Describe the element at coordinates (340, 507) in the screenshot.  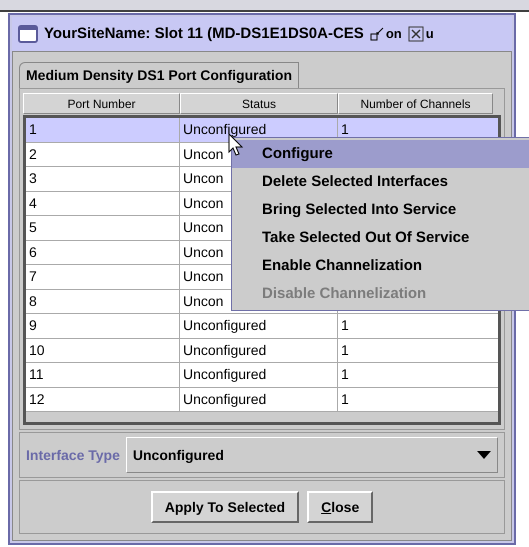
I see `close-button: Close` at that location.